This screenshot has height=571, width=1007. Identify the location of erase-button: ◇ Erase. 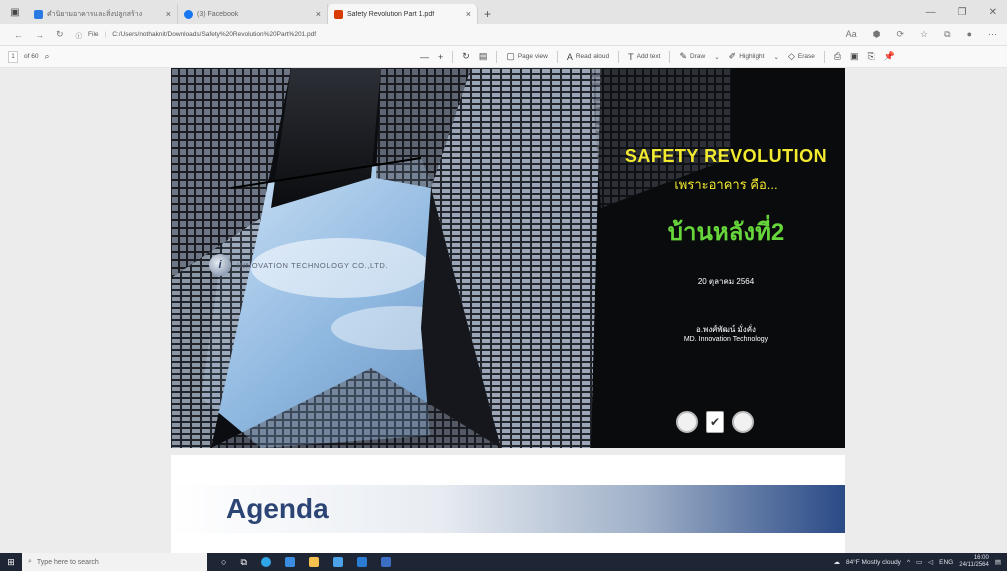
(801, 56).